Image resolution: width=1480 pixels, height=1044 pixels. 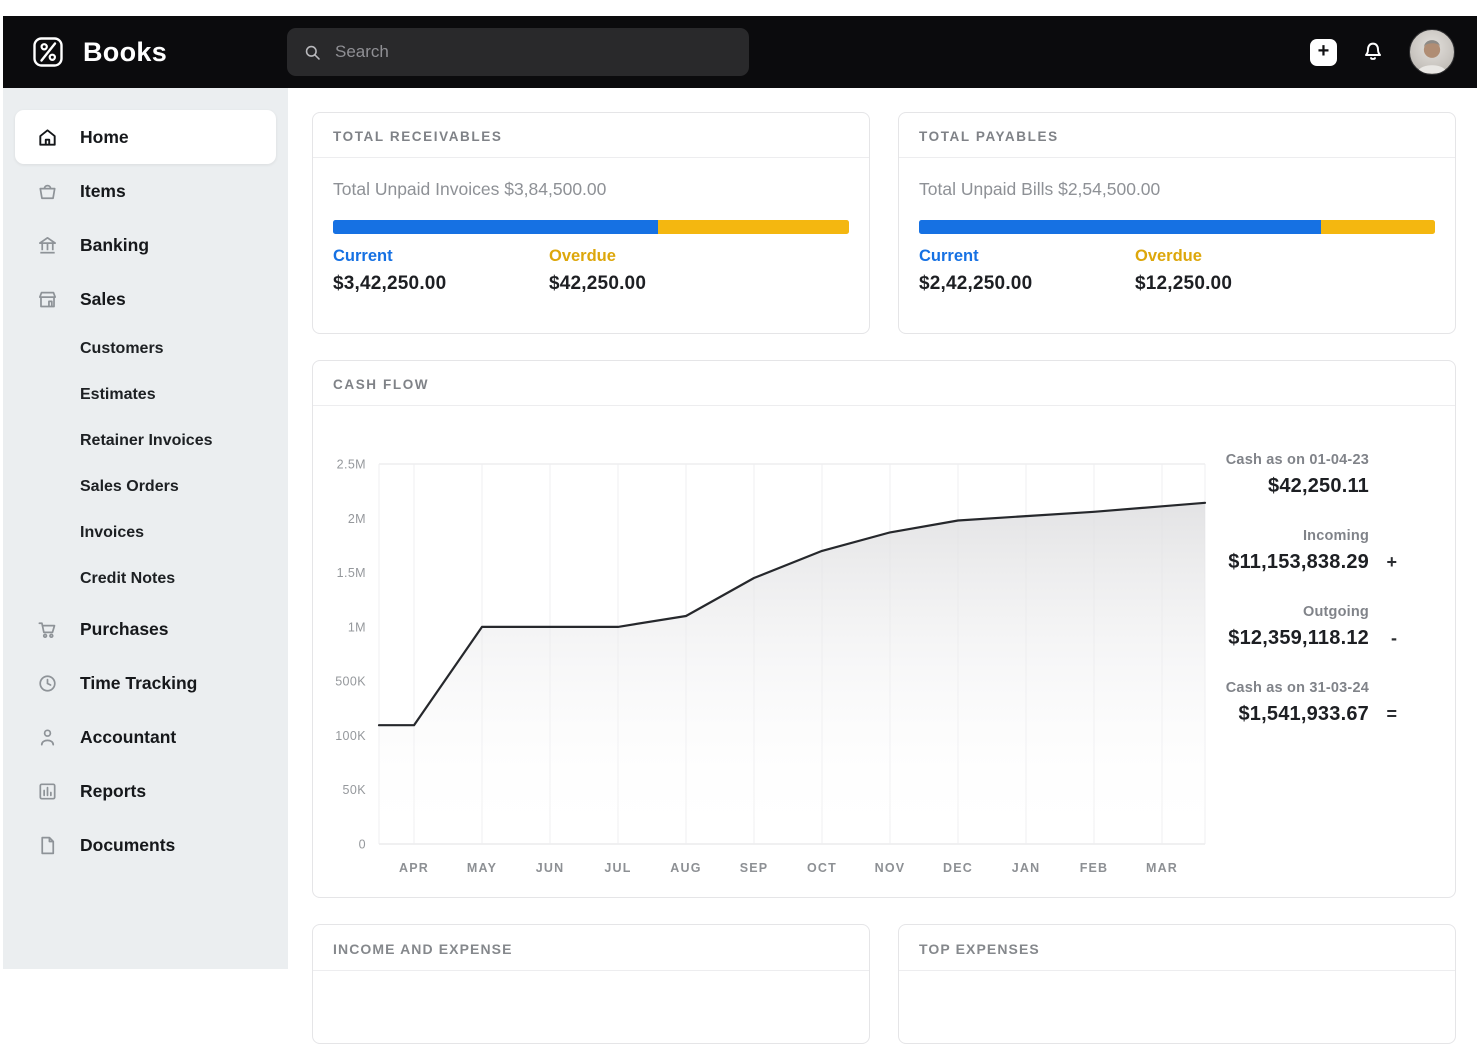 I want to click on sidebar-item-sales-orders: Sales Orders, so click(x=145, y=487).